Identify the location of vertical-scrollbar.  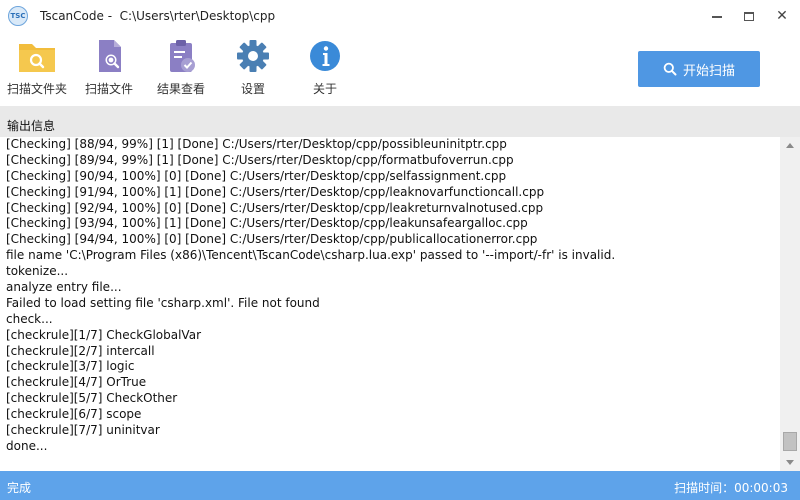
(790, 304).